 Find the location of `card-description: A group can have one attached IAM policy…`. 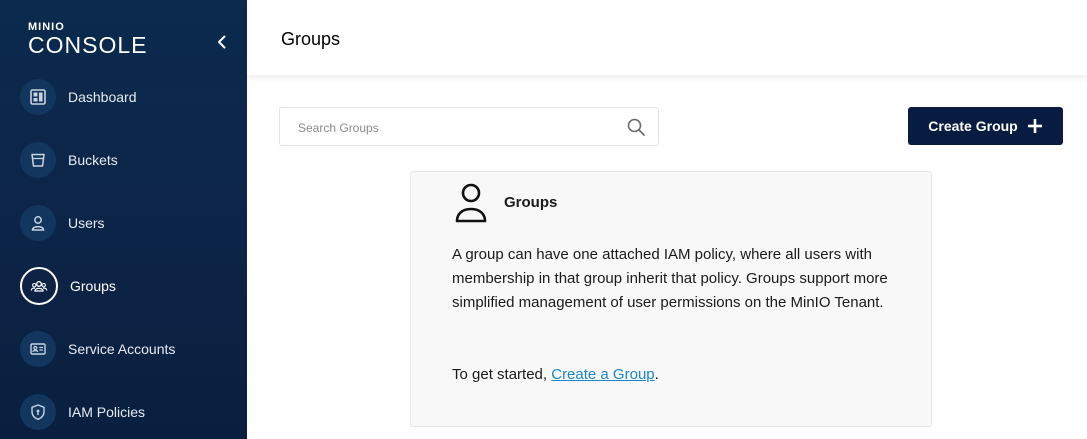

card-description: A group can have one attached IAM policy… is located at coordinates (670, 278).